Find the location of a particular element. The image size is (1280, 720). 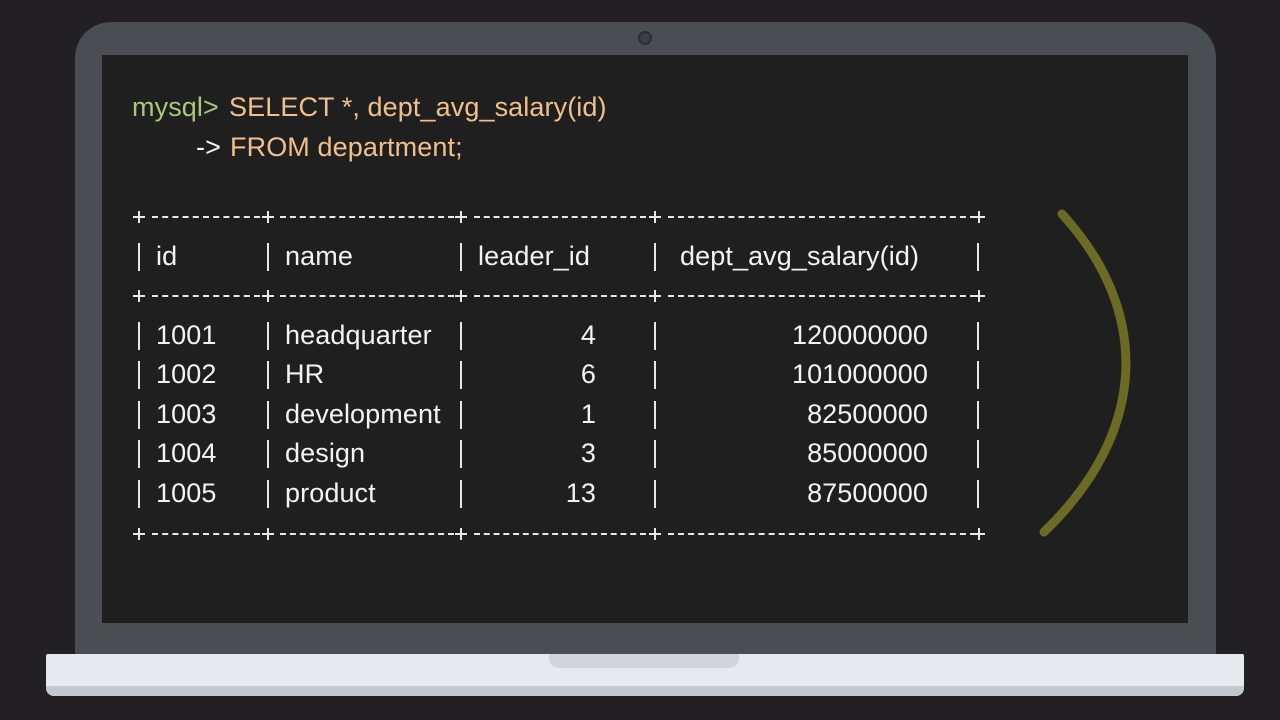

cell-name: design is located at coordinates (325, 453).